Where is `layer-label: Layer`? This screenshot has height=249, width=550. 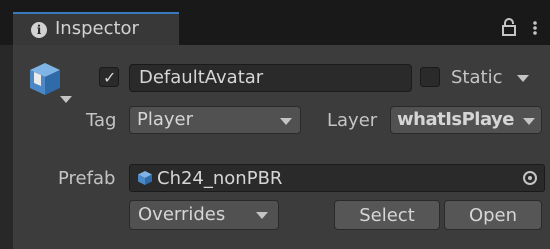 layer-label: Layer is located at coordinates (352, 120).